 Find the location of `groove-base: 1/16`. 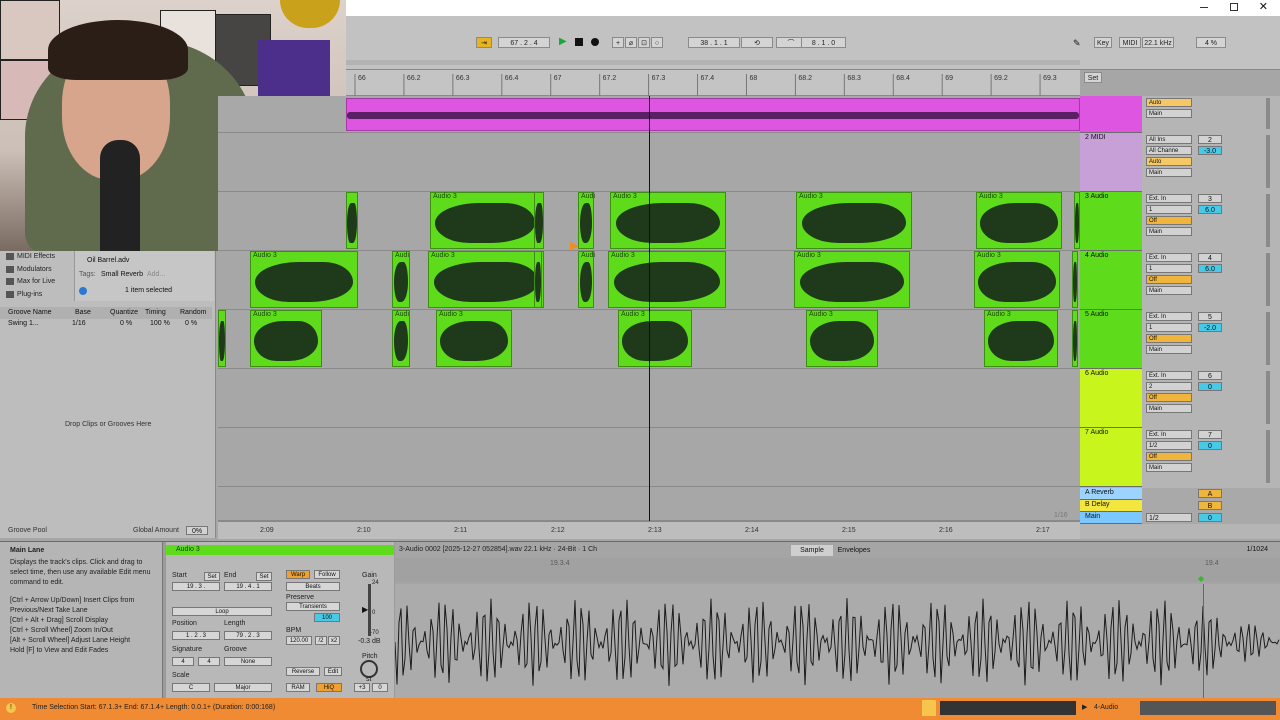

groove-base: 1/16 is located at coordinates (79, 323).